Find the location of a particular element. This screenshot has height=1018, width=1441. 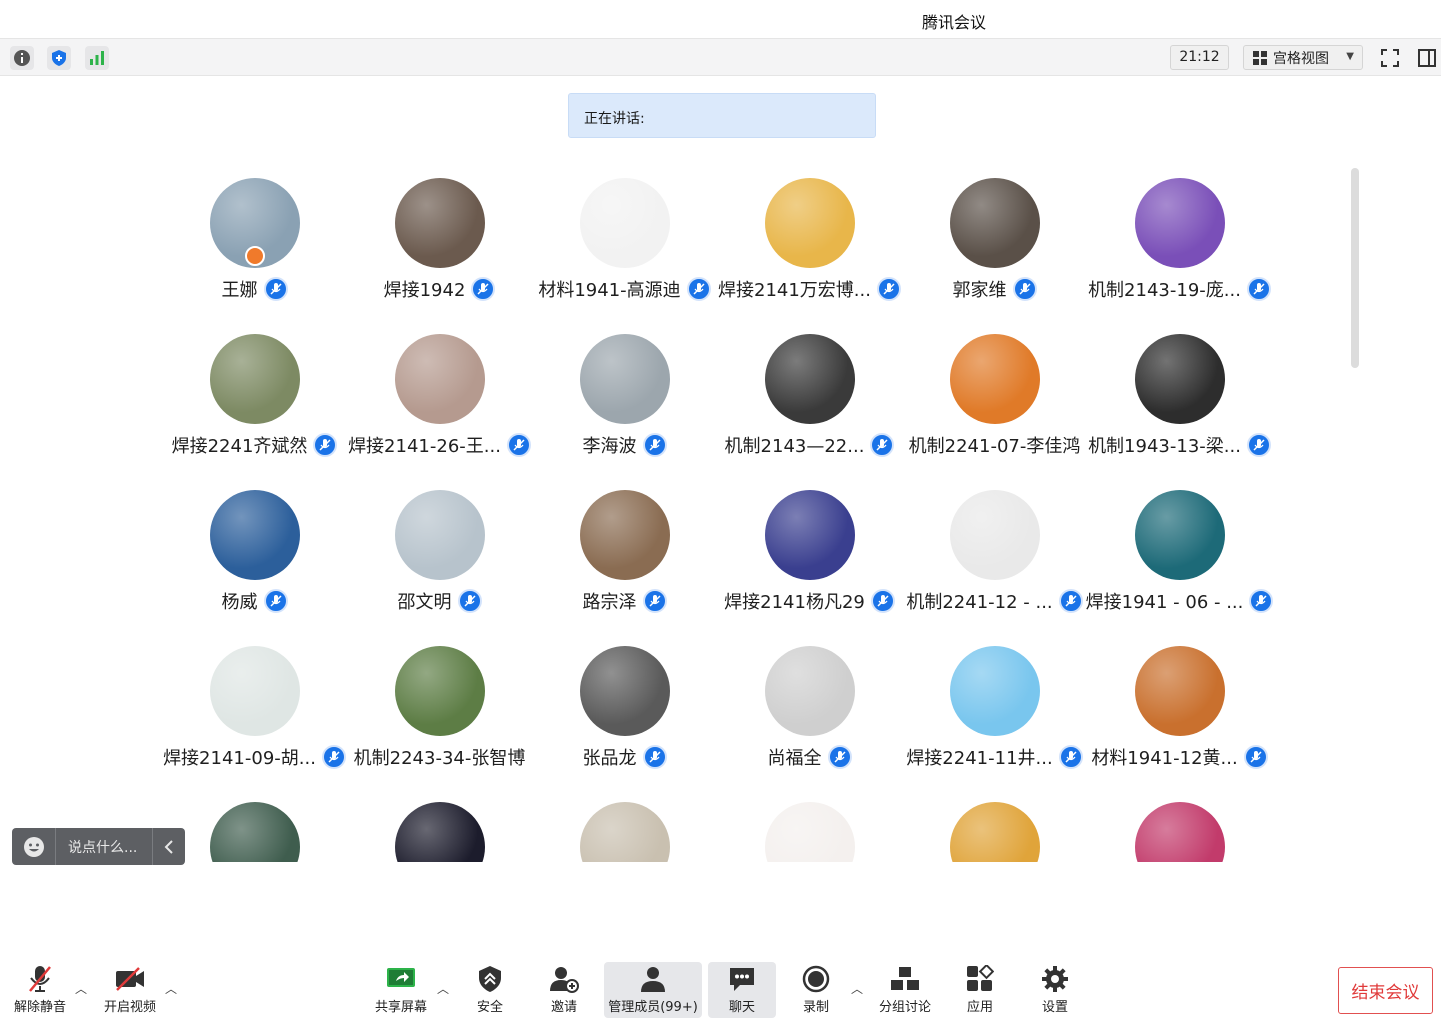

participant-tile: 李海波 is located at coordinates (624, 399).